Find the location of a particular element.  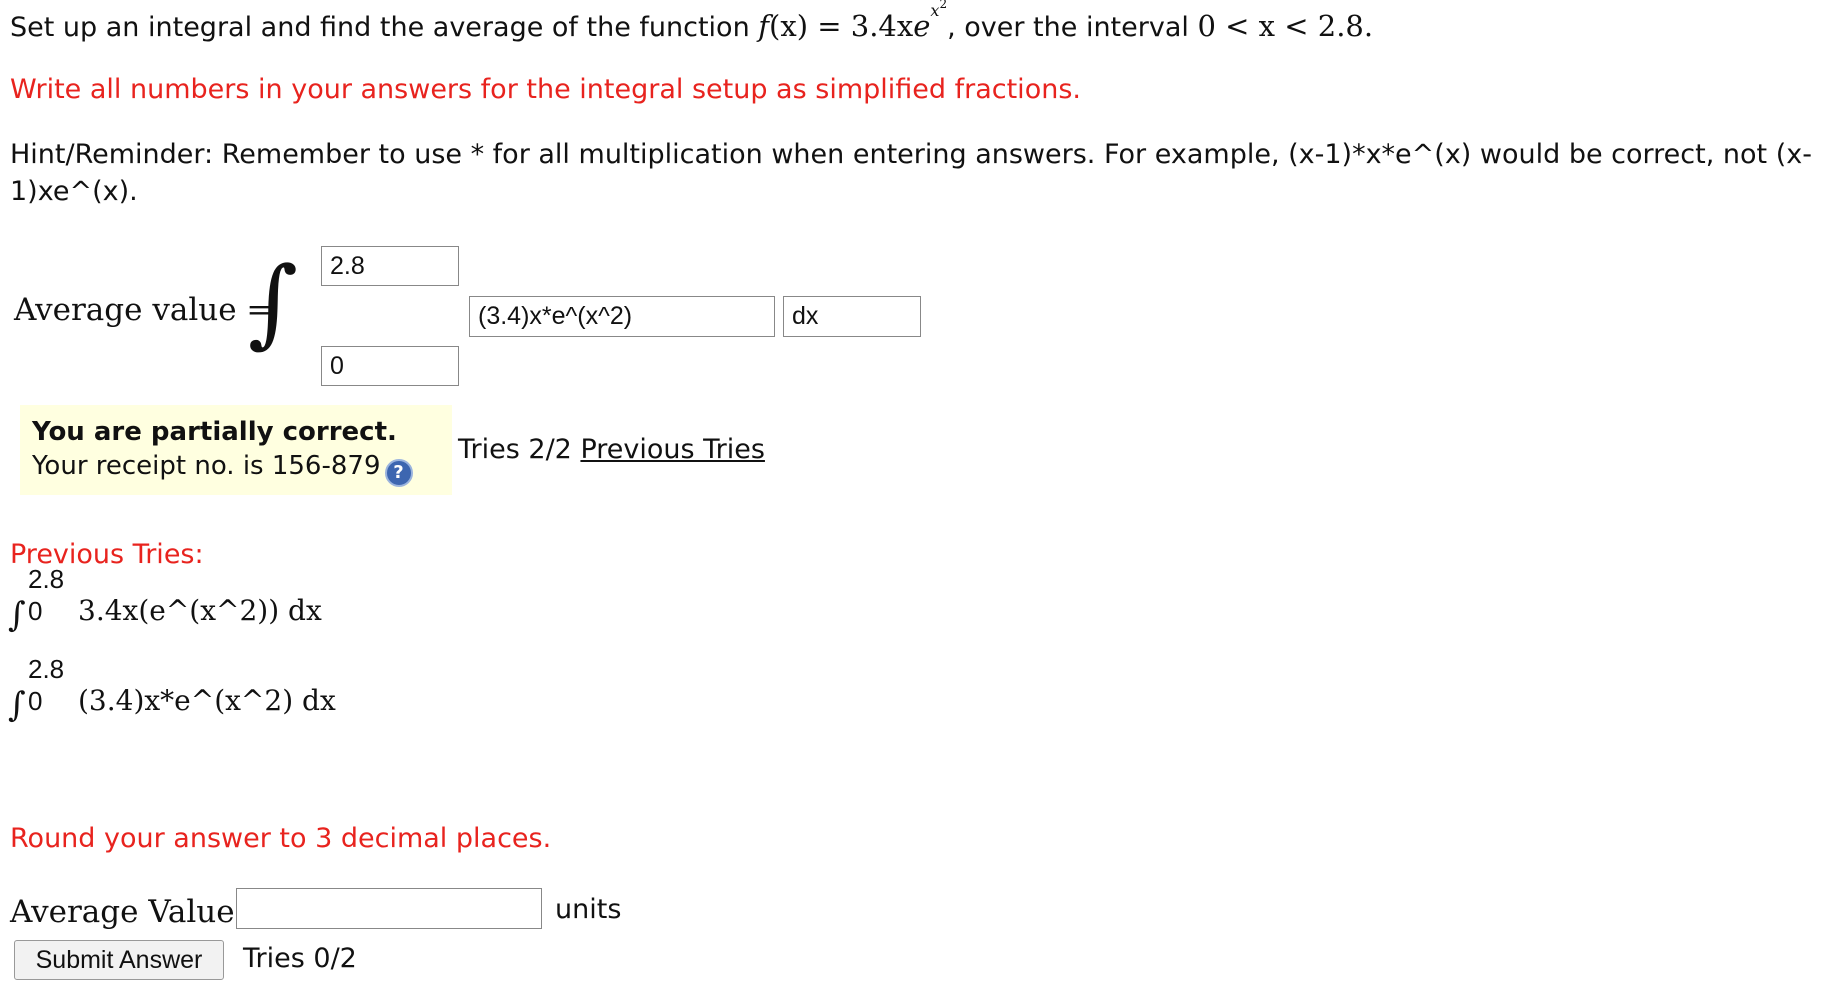

average-value-answer-label: Average Value= is located at coordinates (135, 912).